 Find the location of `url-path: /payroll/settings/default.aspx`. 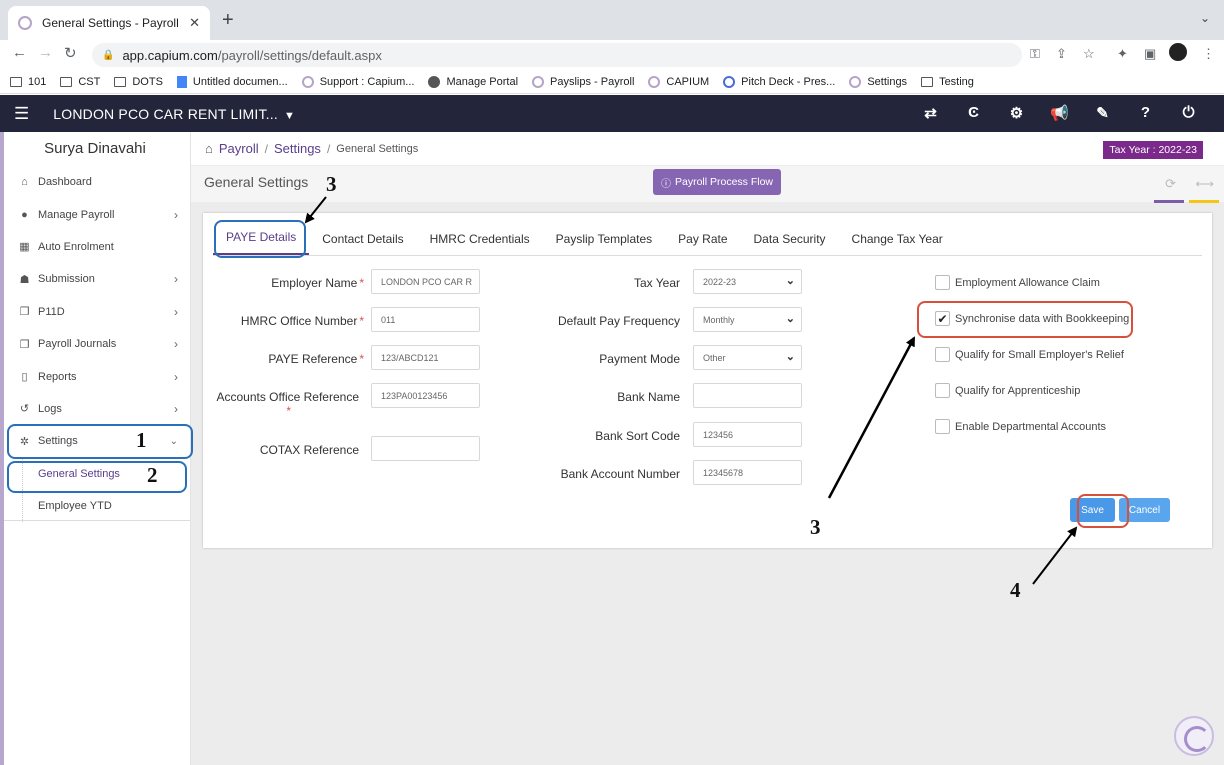

url-path: /payroll/settings/default.aspx is located at coordinates (299, 55).